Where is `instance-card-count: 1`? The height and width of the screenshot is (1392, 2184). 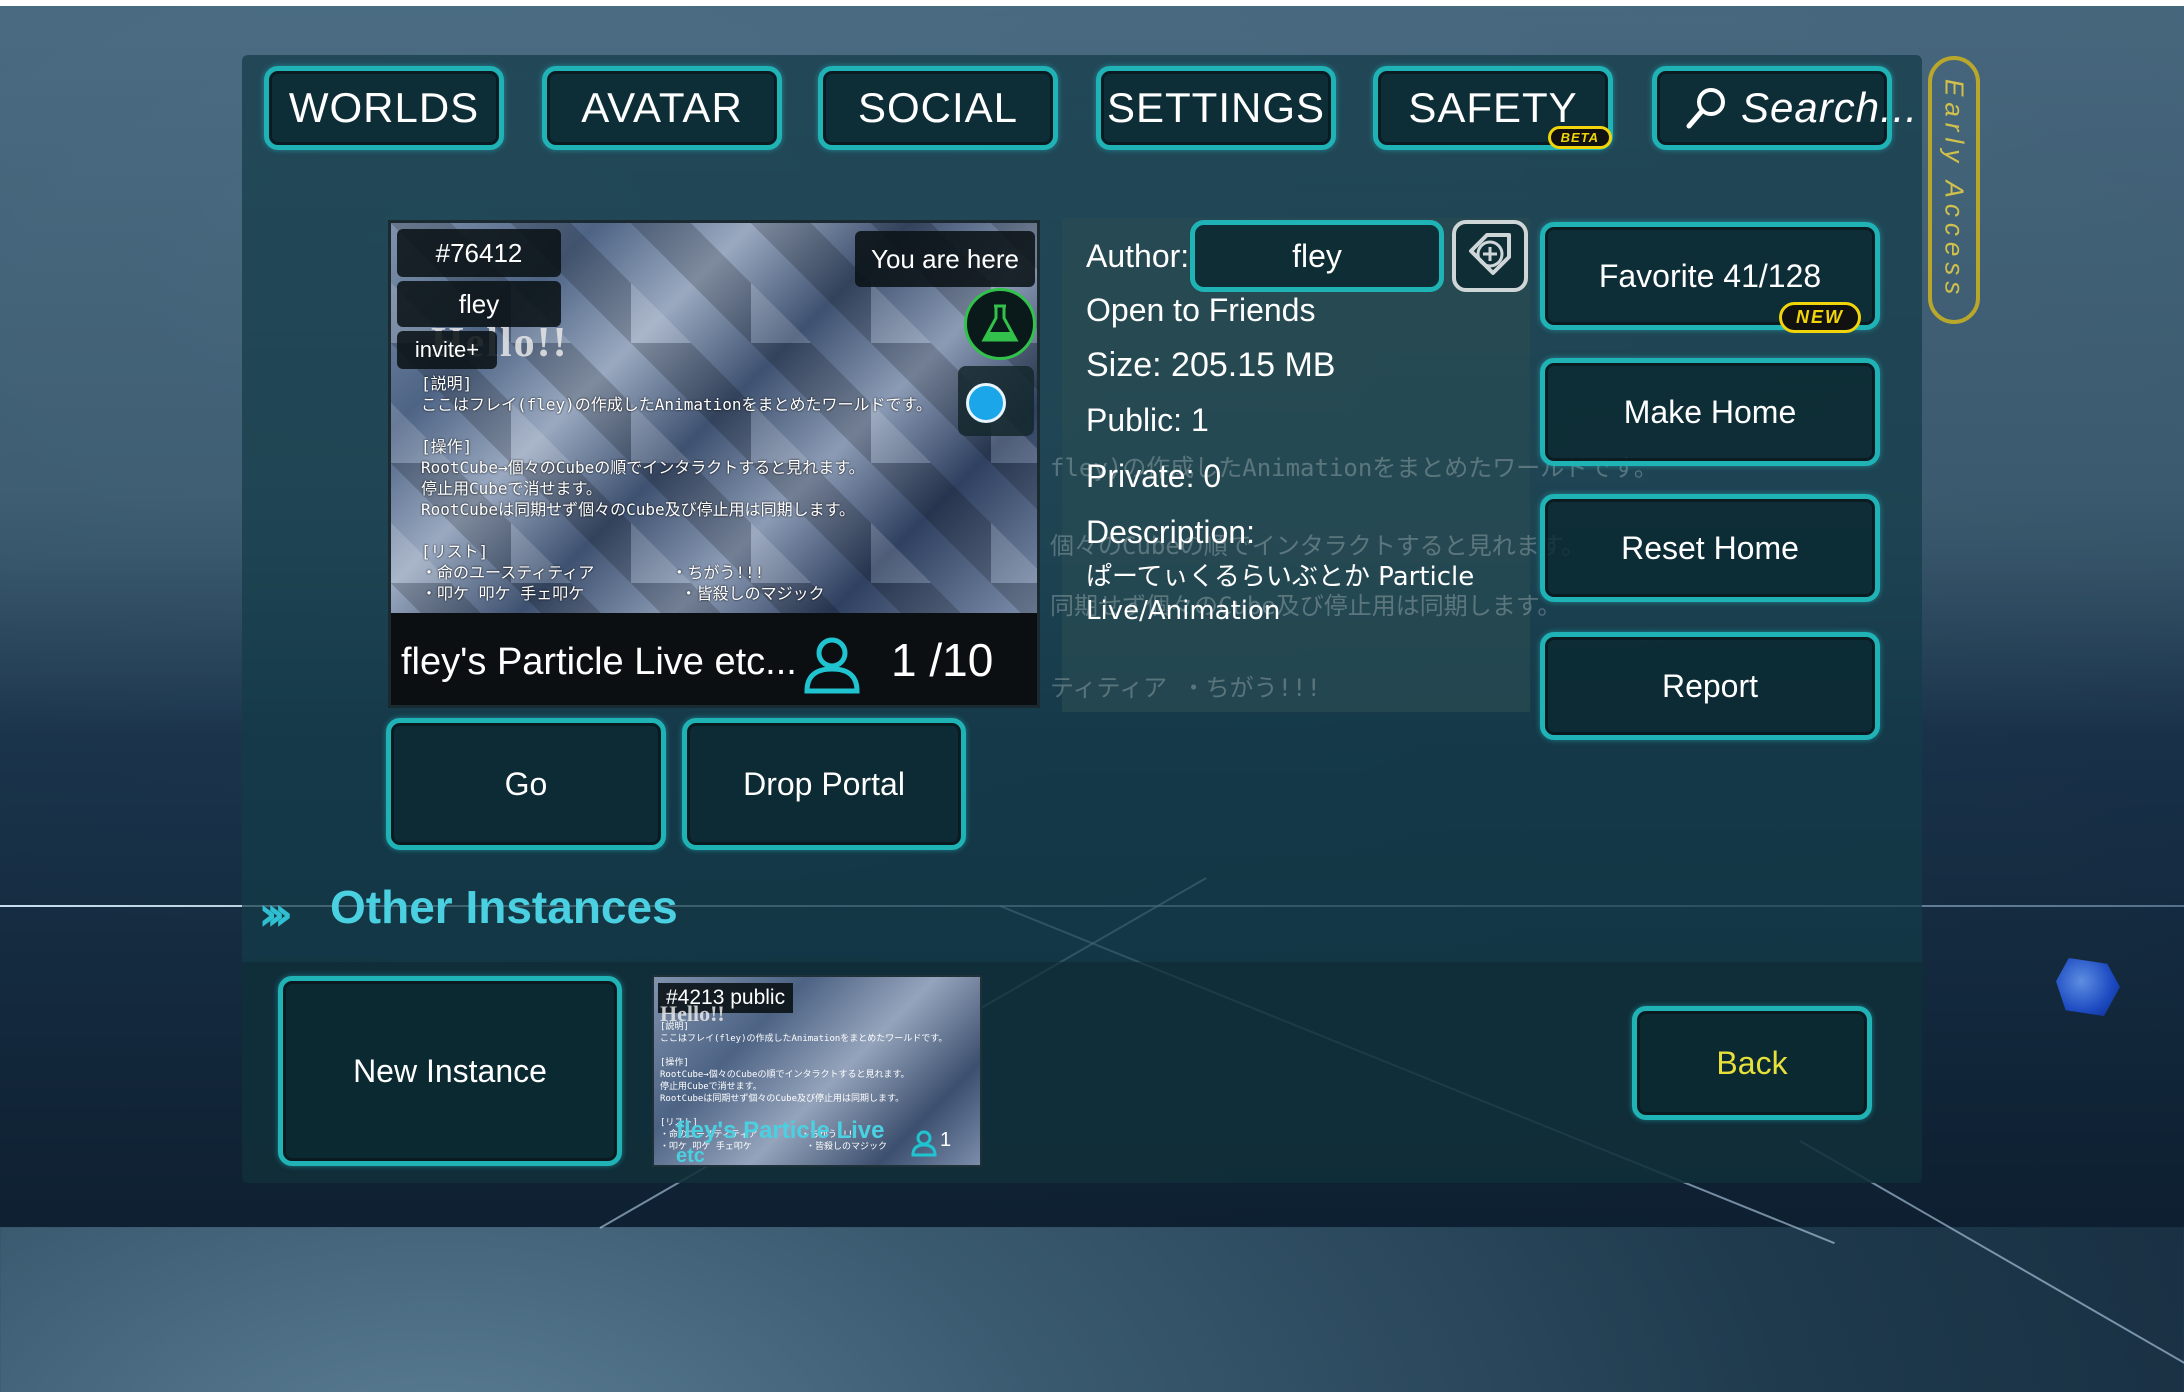 instance-card-count: 1 is located at coordinates (945, 1140).